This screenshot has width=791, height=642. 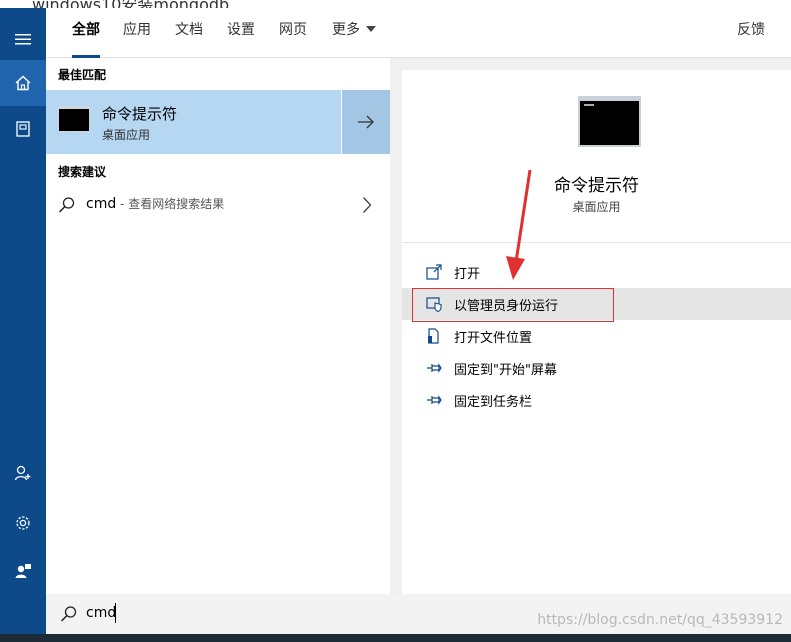 I want to click on search-input: cmd, so click(x=101, y=613).